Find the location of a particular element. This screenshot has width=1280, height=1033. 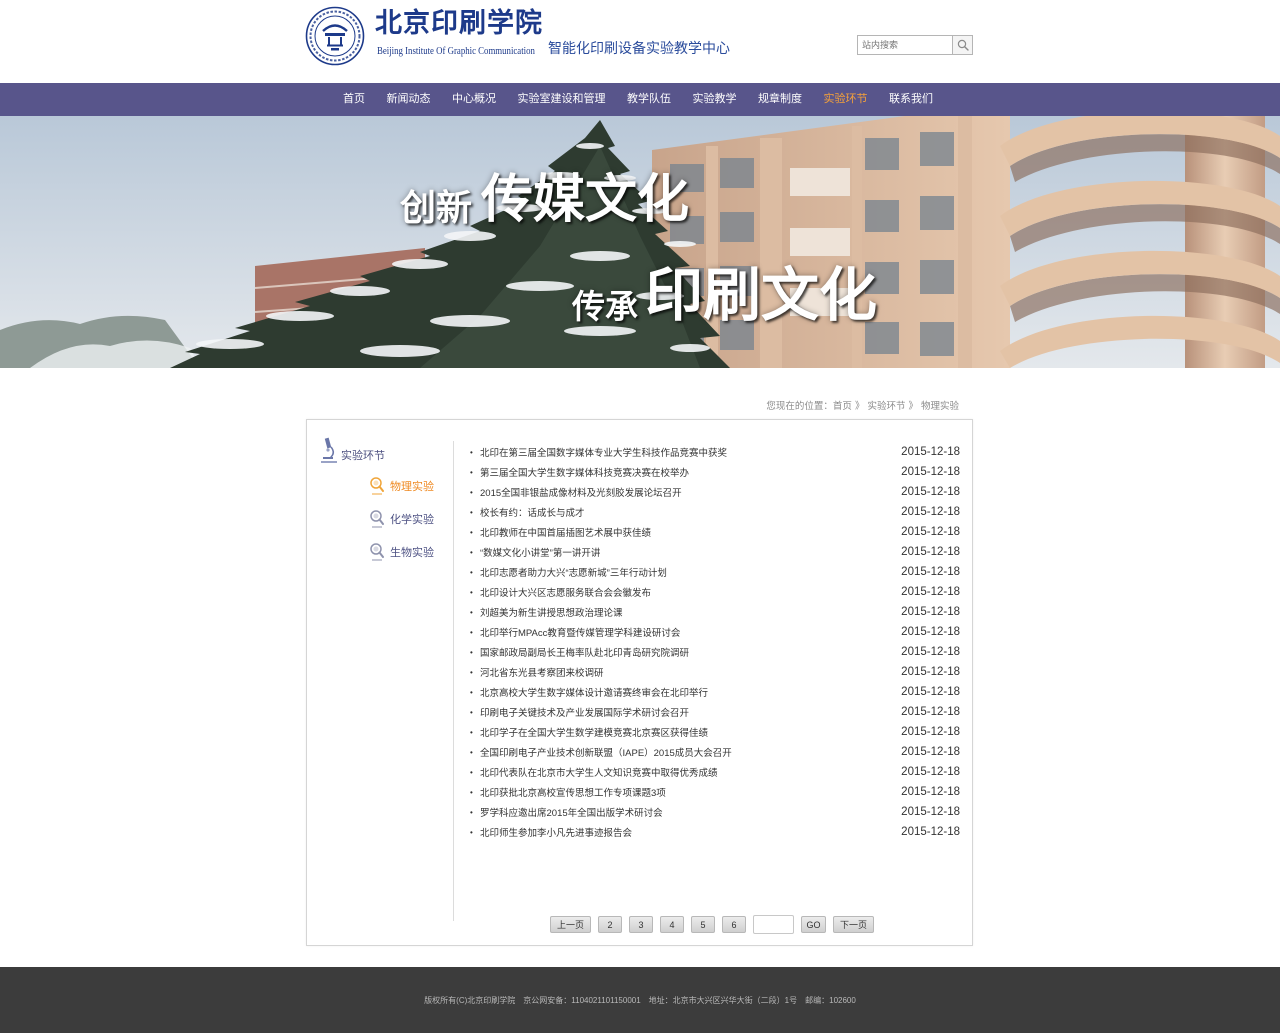

news-title-link: 罗学科应邀出席2015年全国出版学术研讨会 is located at coordinates (571, 812).